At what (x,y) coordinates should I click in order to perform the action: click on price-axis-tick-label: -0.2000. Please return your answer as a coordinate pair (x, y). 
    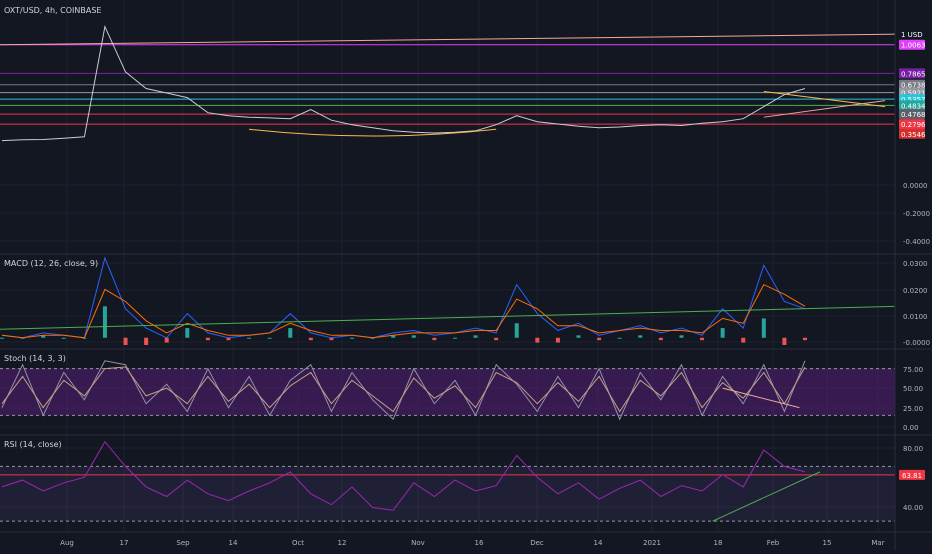
    Looking at the image, I should click on (916, 214).